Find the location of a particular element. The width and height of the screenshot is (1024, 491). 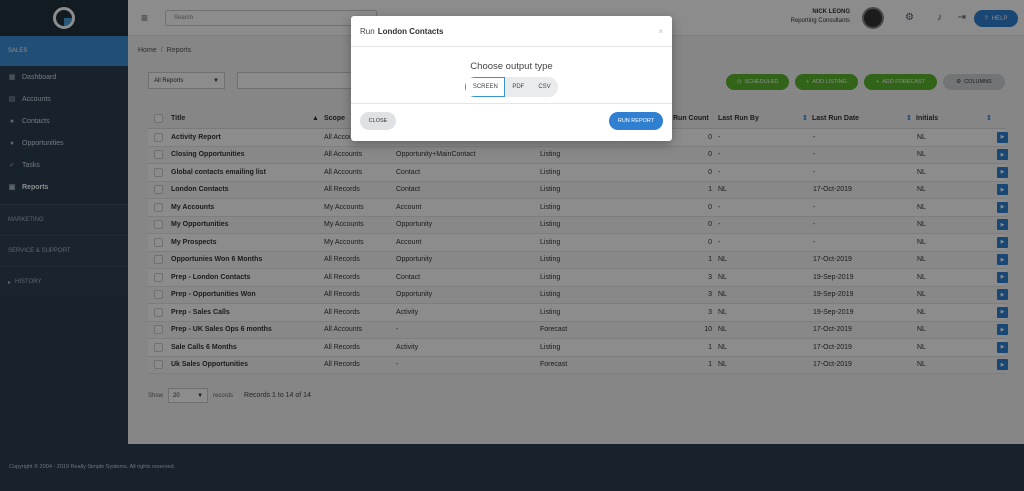

dialog-body: Choose output type SCREEN PDF CSV is located at coordinates (511, 75).